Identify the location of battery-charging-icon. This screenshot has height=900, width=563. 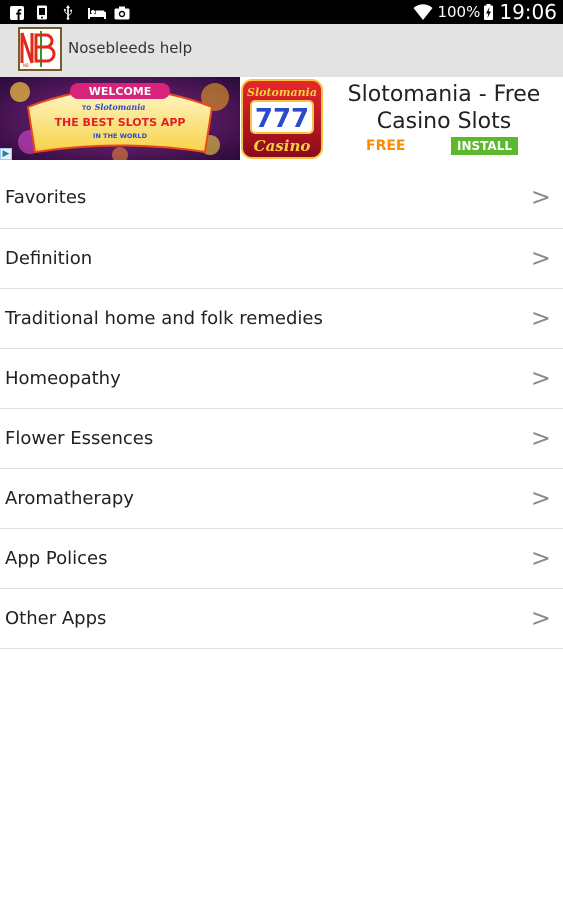
(489, 12).